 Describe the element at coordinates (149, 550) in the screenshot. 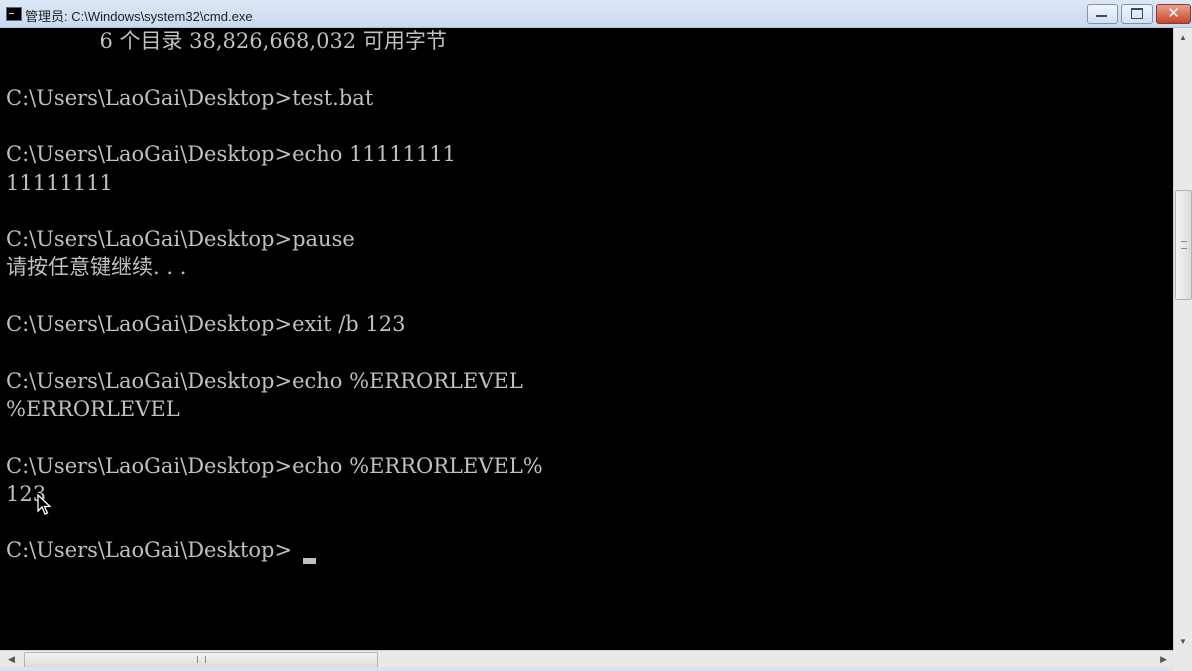

I see `prompt-line: C:\Users\LaoGai\Desktop>` at that location.